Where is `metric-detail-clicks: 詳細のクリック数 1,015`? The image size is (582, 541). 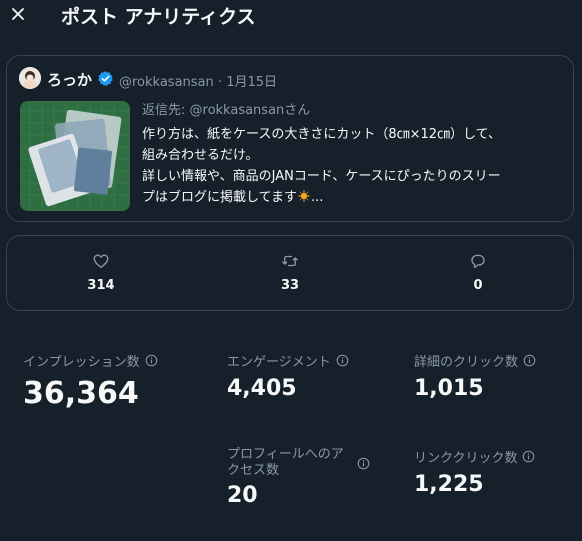 metric-detail-clicks: 詳細のクリック数 1,015 is located at coordinates (475, 376).